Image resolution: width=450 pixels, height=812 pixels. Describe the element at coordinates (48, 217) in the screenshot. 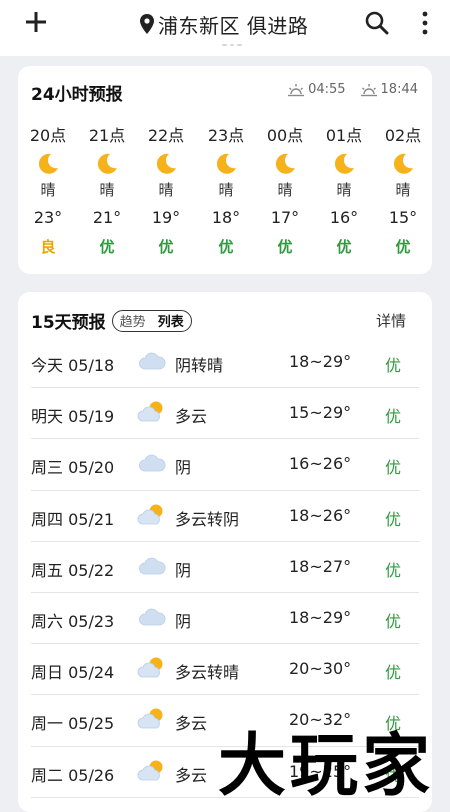

I see `hour-temperature: 23°` at that location.